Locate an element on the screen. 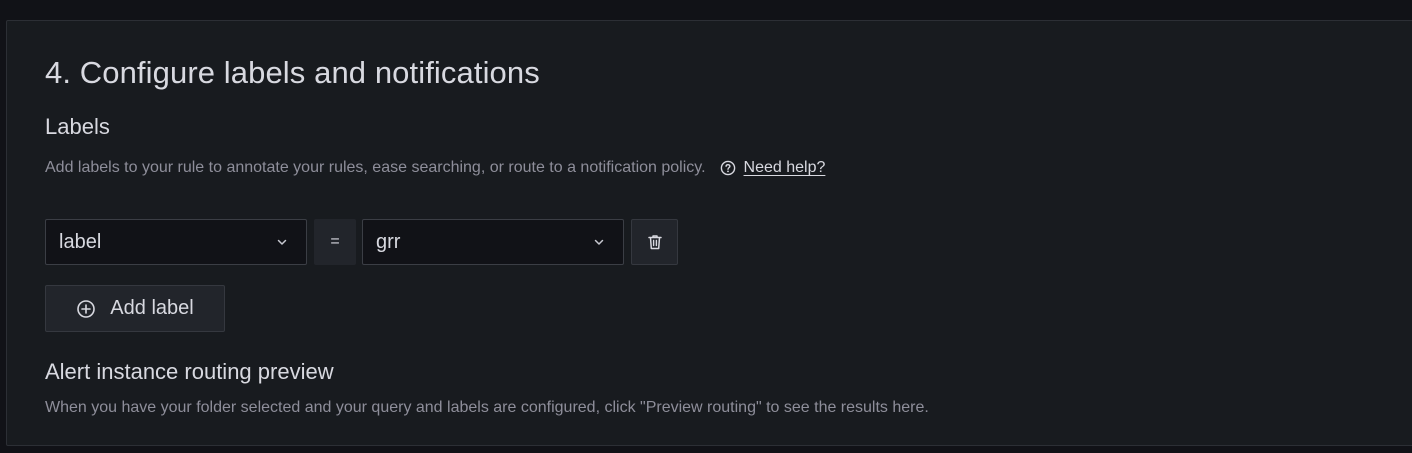 This screenshot has width=1412, height=453. add-label-button: Add label is located at coordinates (135, 308).